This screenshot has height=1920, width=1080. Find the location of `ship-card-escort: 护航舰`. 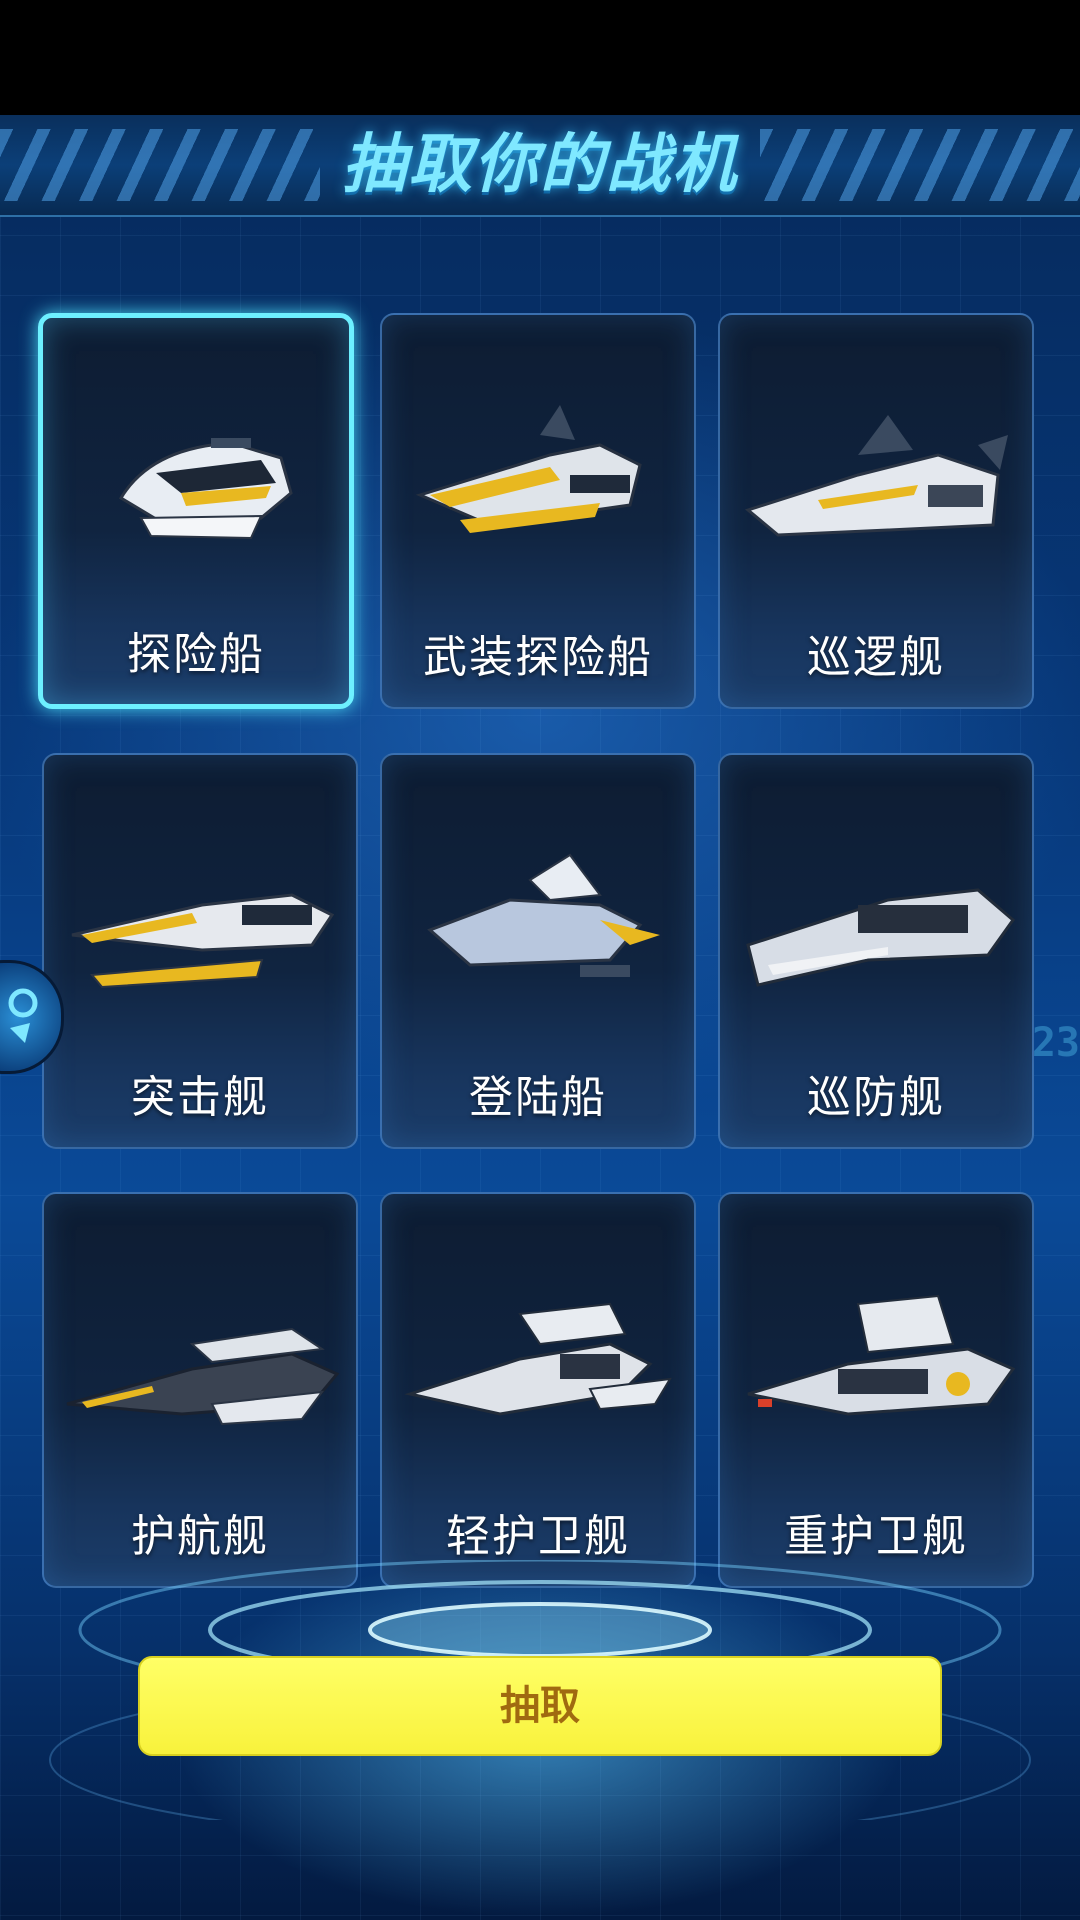

ship-card-escort: 护航舰 is located at coordinates (200, 1390).